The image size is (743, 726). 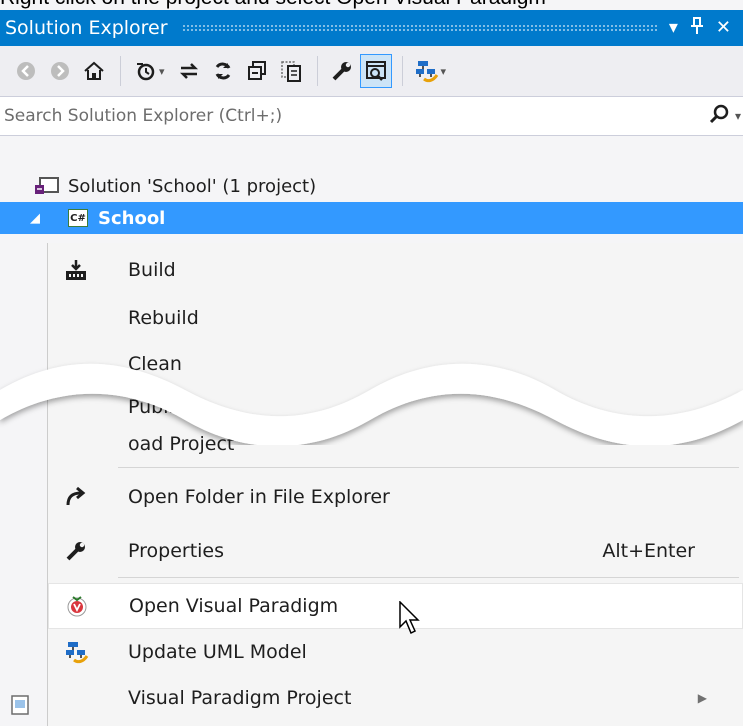 What do you see at coordinates (145, 71) in the screenshot?
I see `pending-changes-icon` at bounding box center [145, 71].